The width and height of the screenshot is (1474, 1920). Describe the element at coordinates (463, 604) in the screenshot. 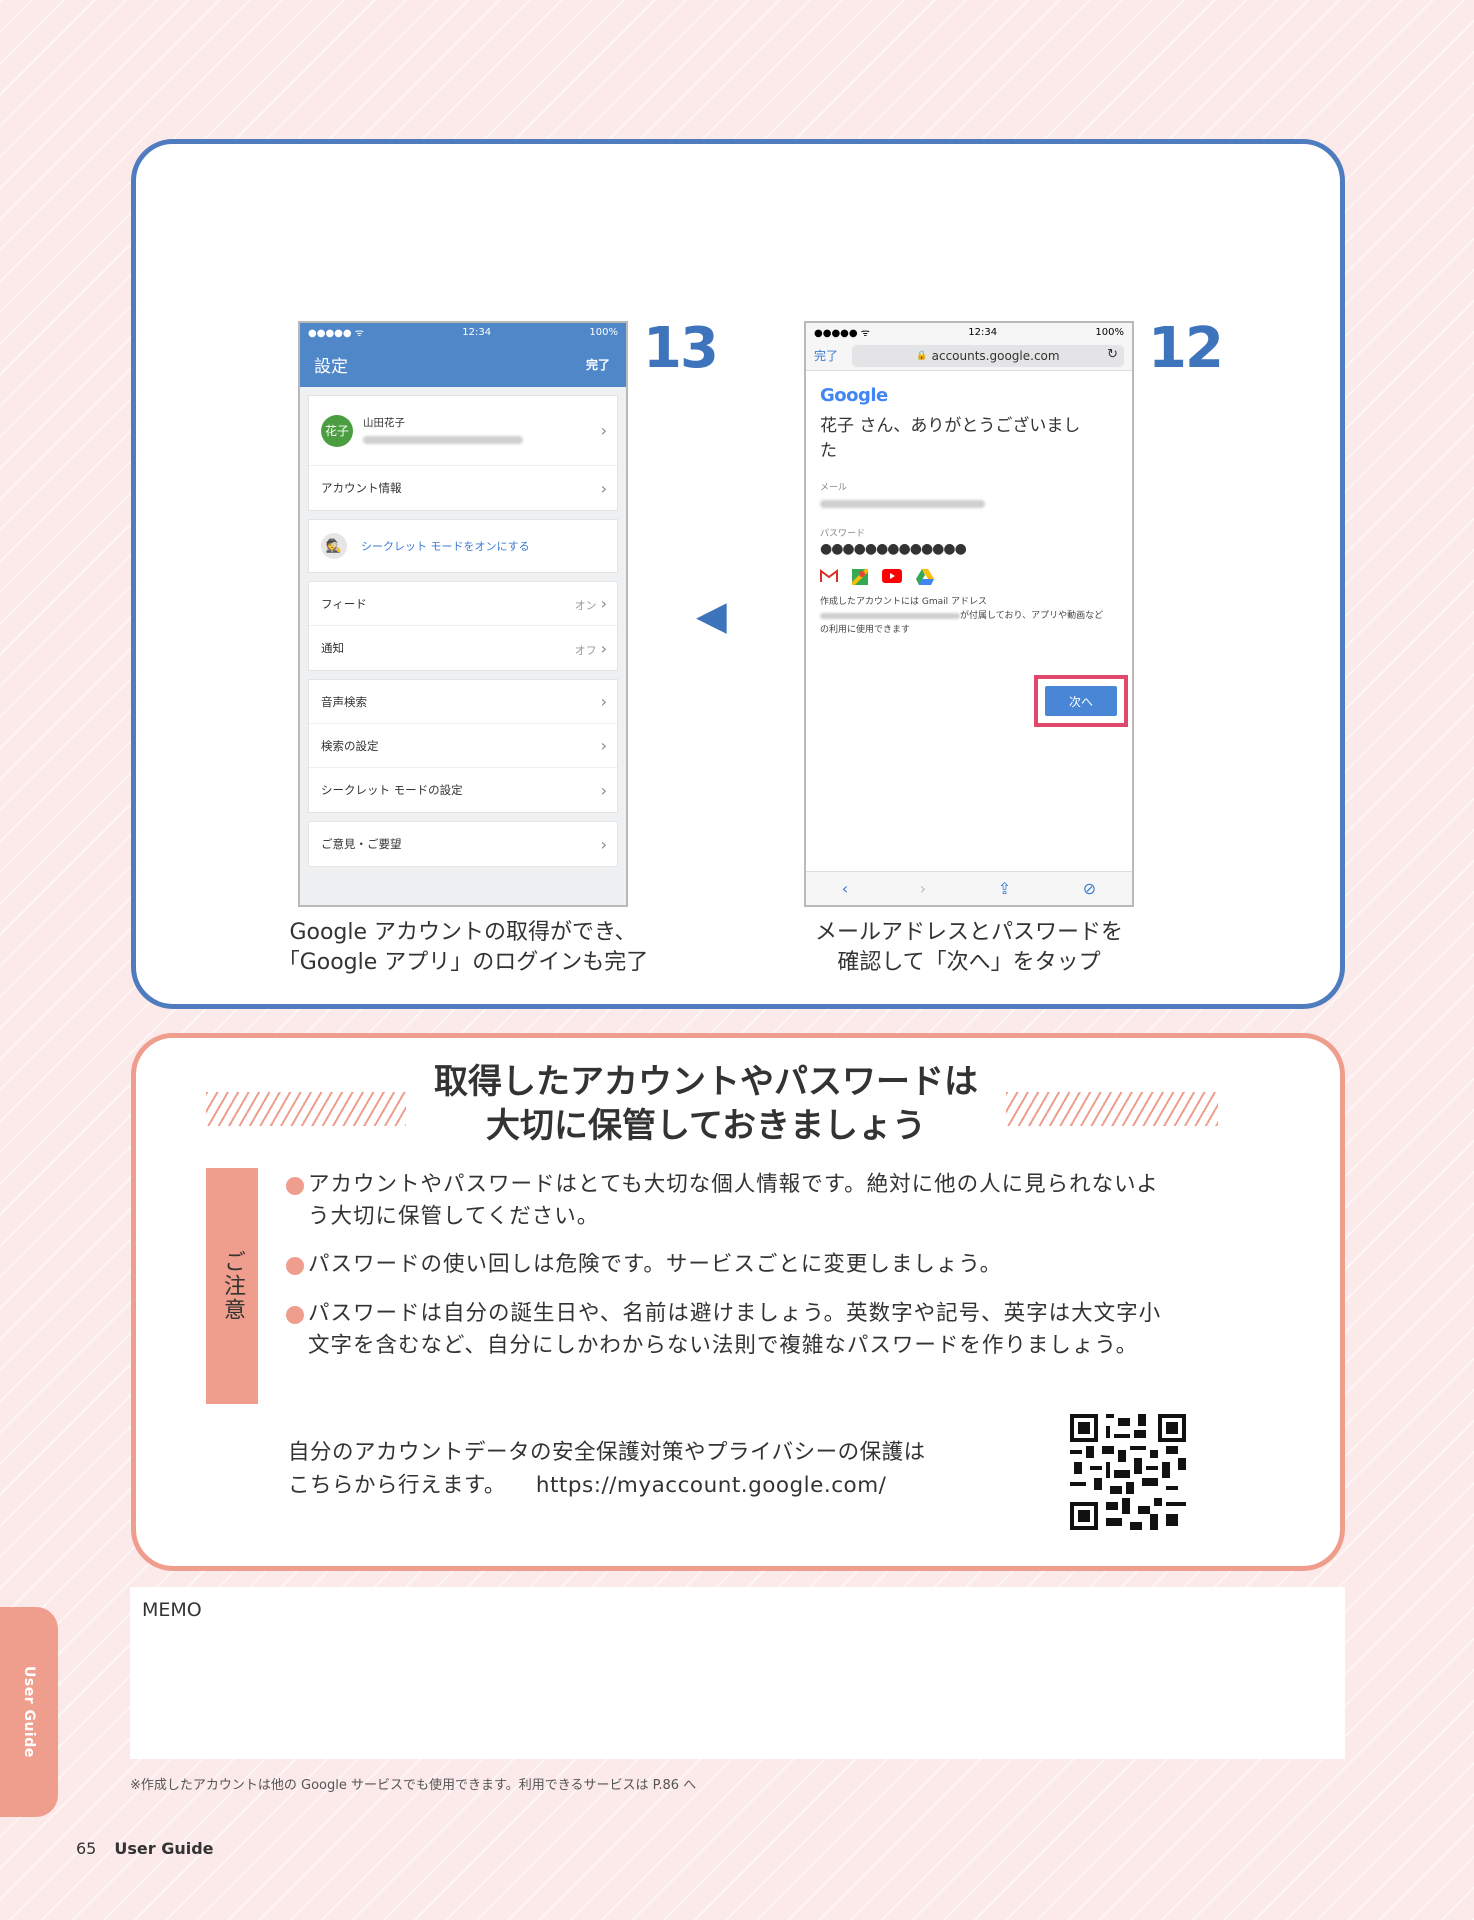

I see `feed-row: フィード オン ›` at that location.